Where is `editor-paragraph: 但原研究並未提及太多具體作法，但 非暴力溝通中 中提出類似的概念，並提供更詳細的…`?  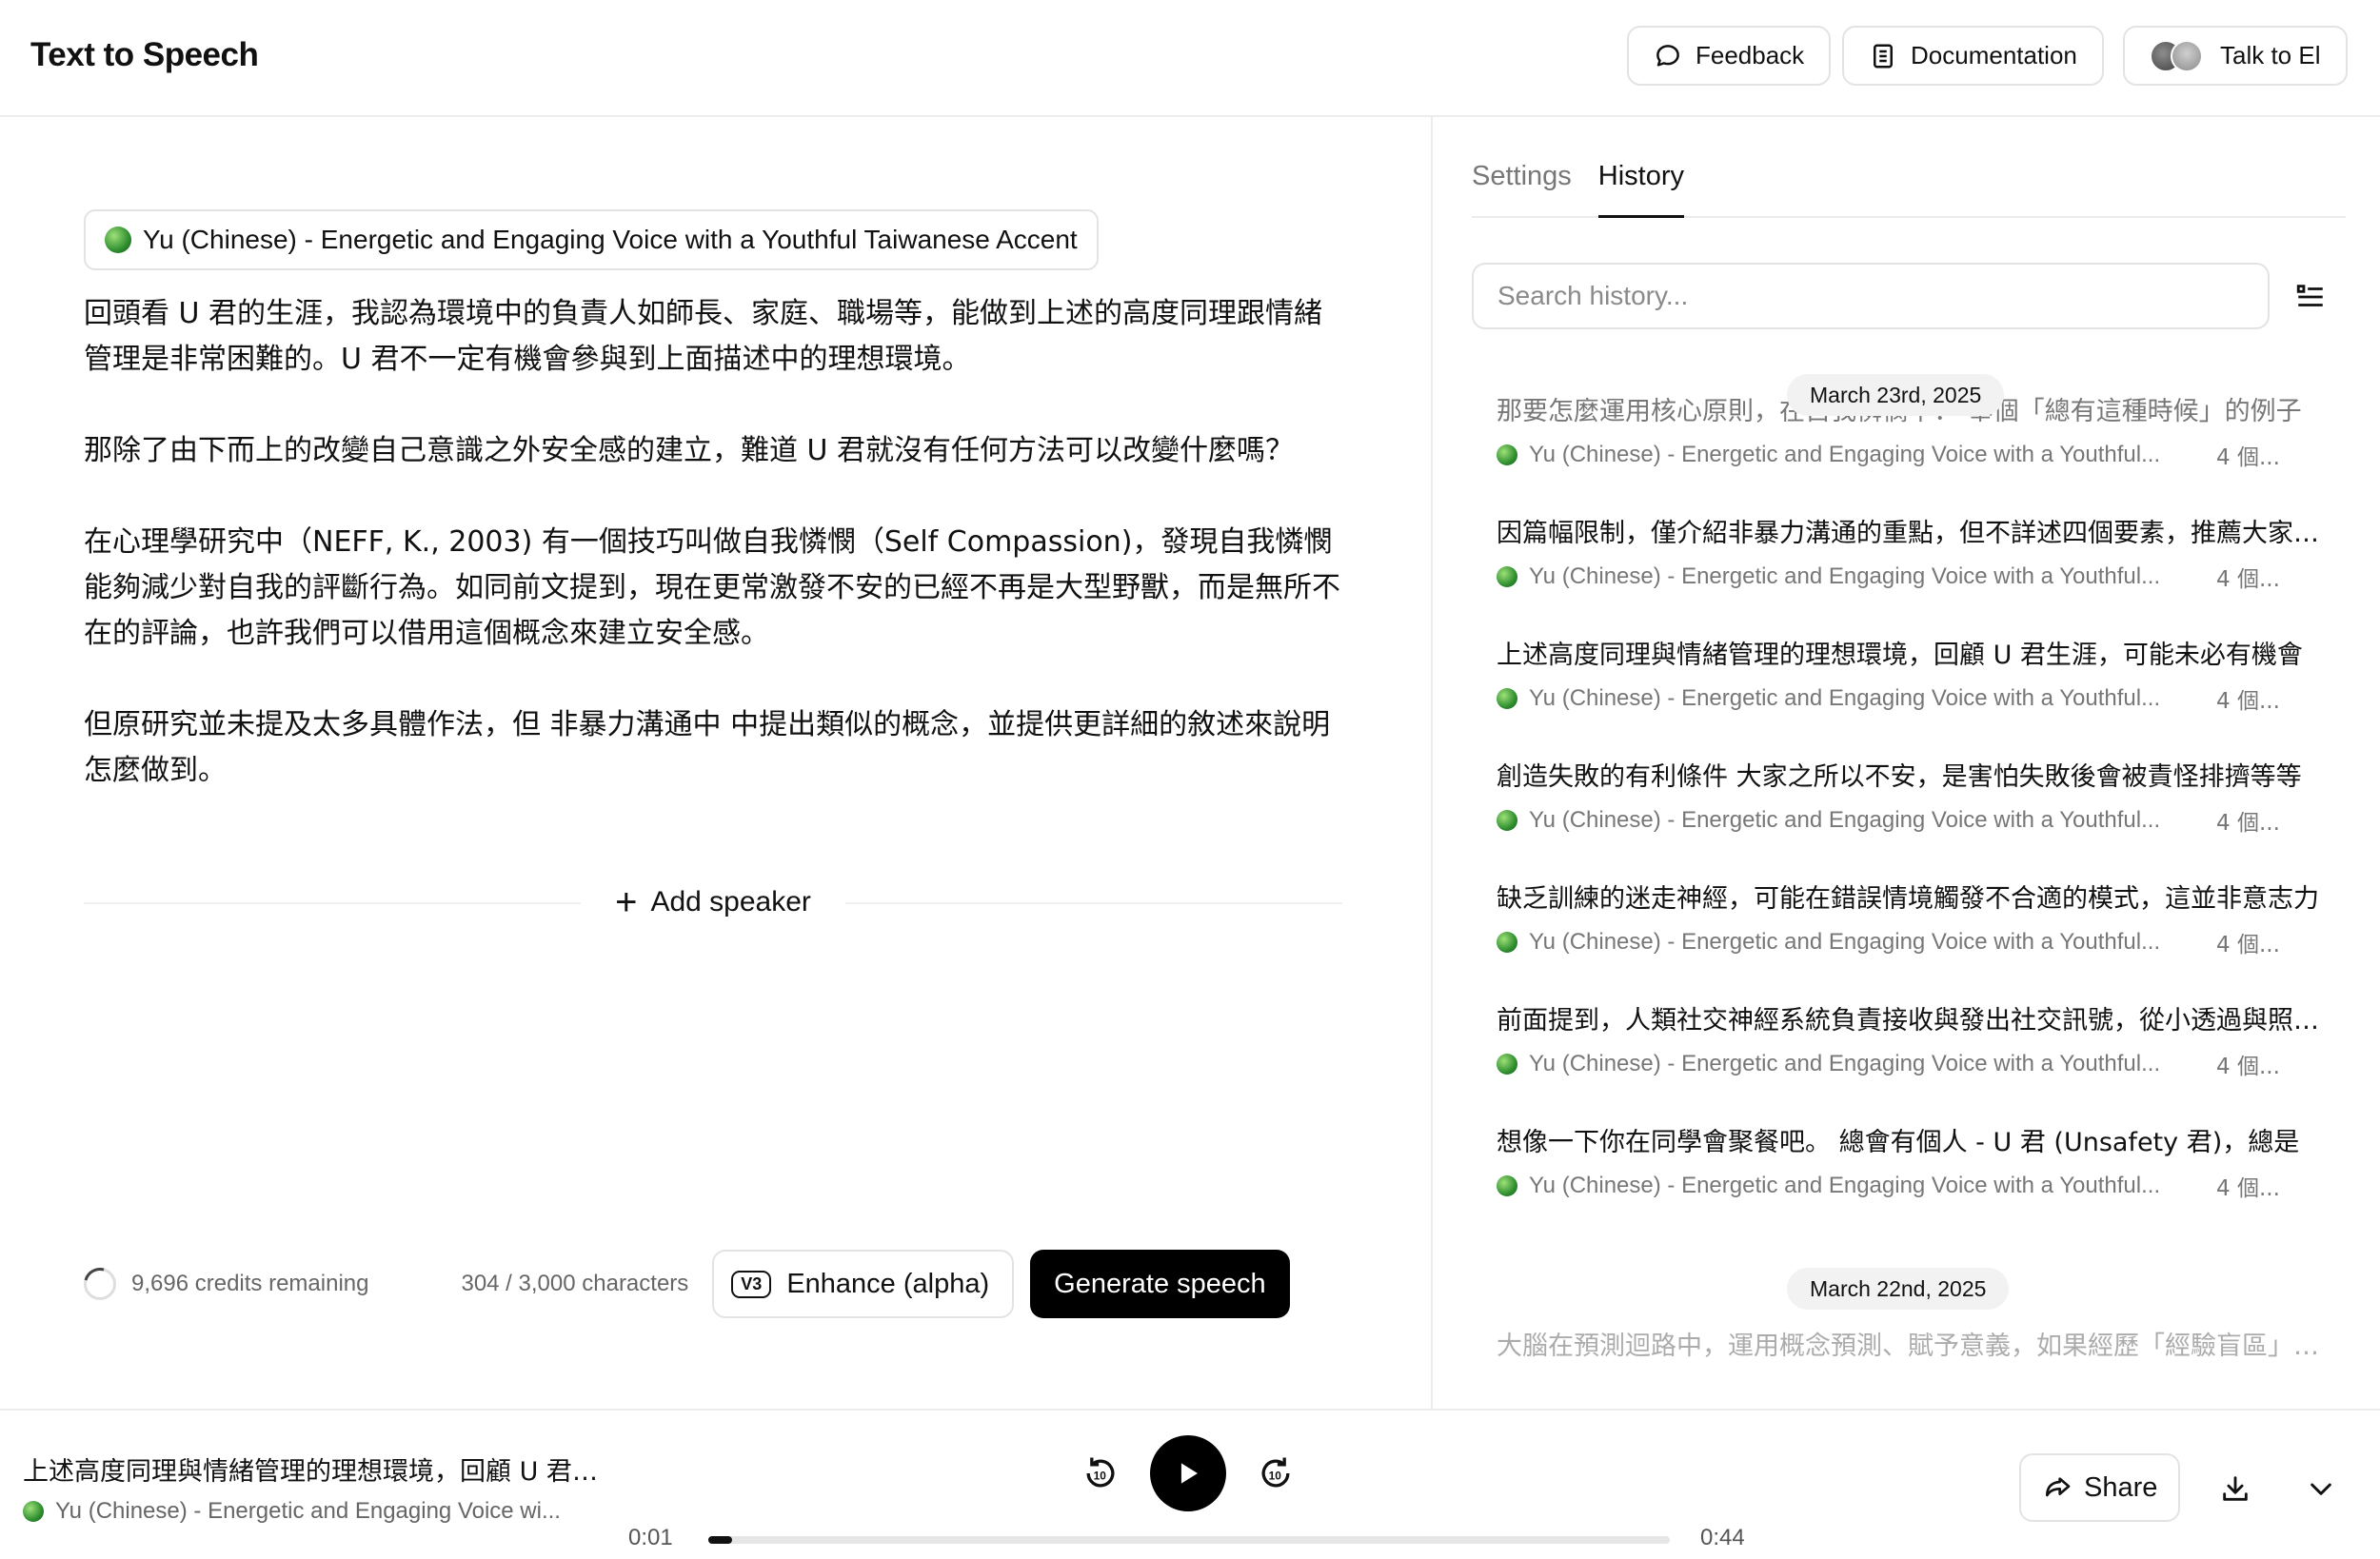 editor-paragraph: 但原研究並未提及太多具體作法，但 非暴力溝通中 中提出類似的概念，並提供更詳細的… is located at coordinates (707, 747).